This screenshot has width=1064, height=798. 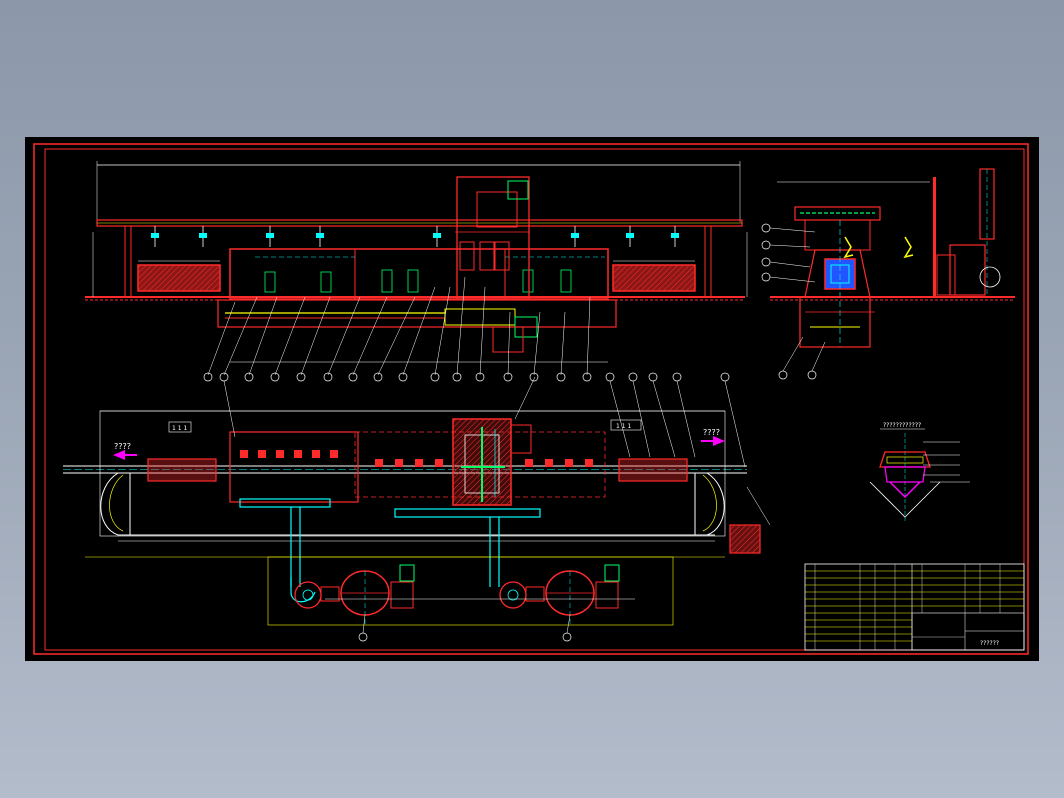 I want to click on box-left-label: 1 1 1, so click(x=179, y=428).